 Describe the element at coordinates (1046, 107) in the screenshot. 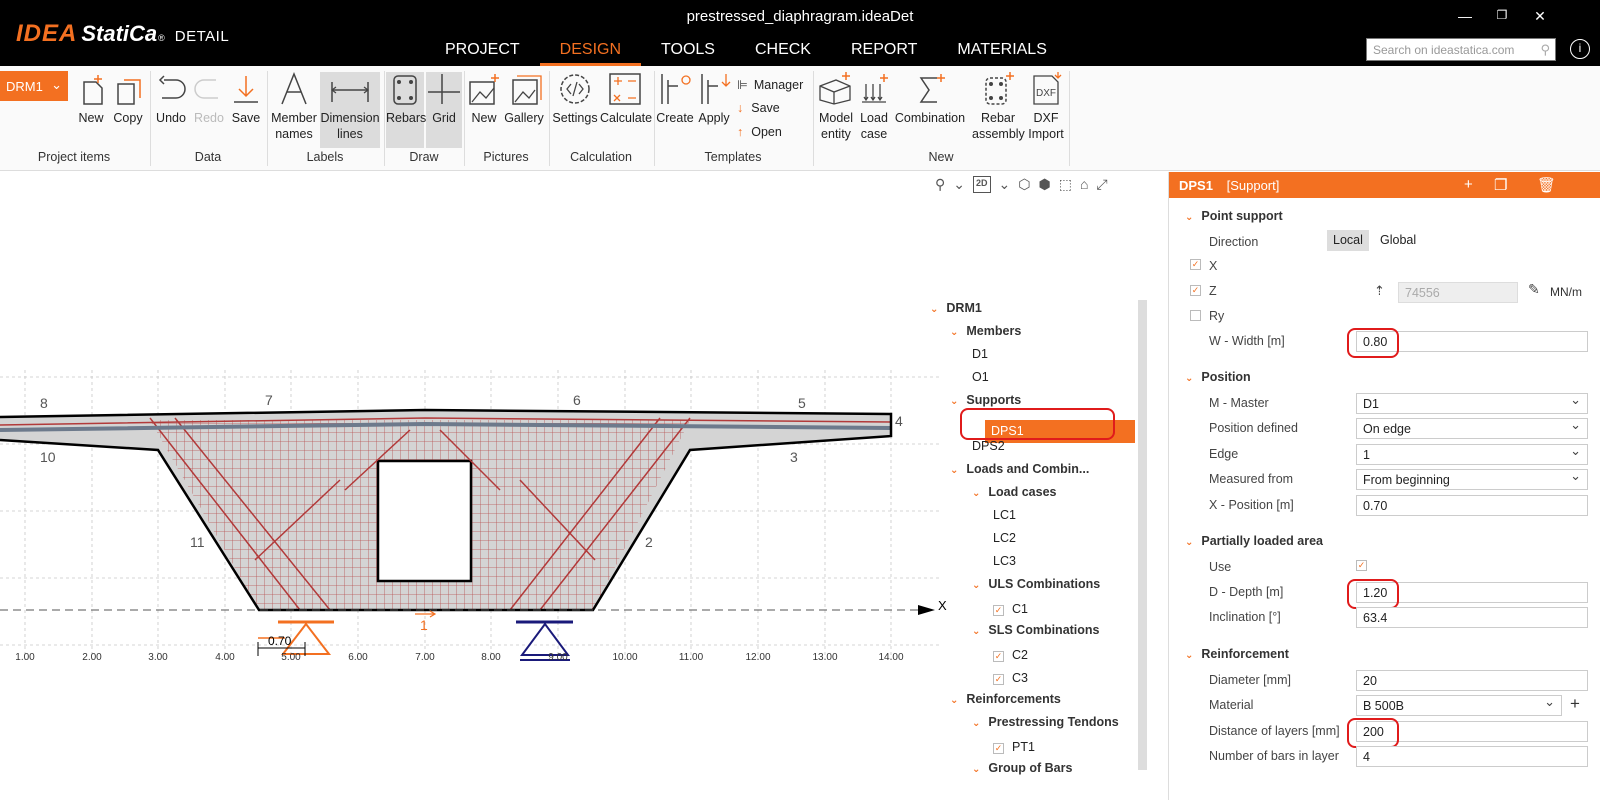

I see `dxf-import-button: DXF DXF Import` at that location.